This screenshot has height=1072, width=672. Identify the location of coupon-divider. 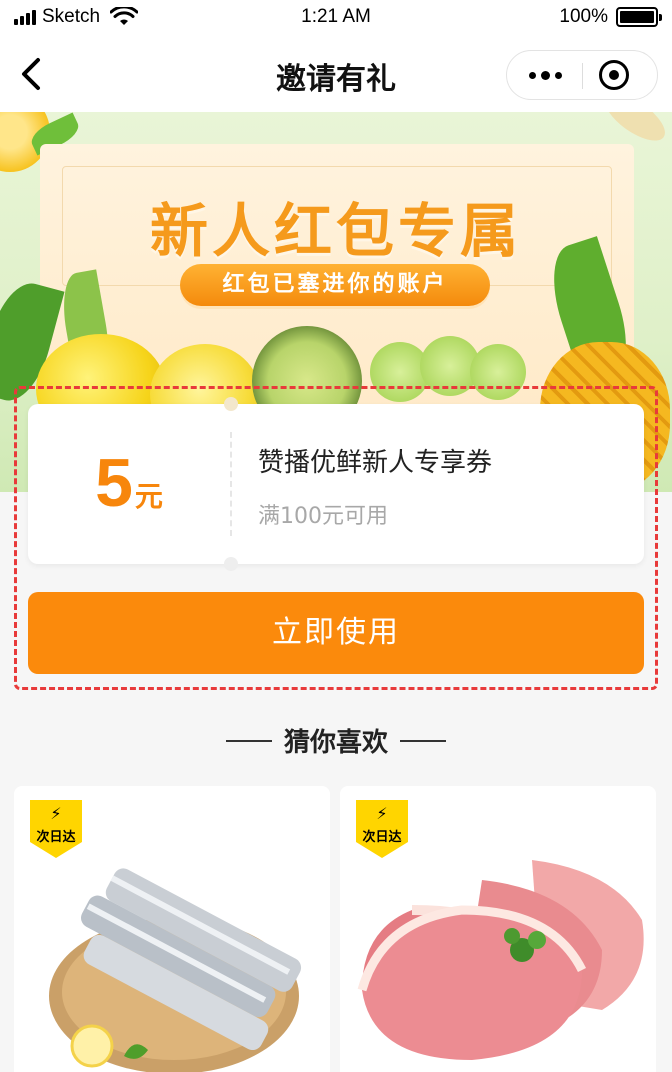
(231, 484).